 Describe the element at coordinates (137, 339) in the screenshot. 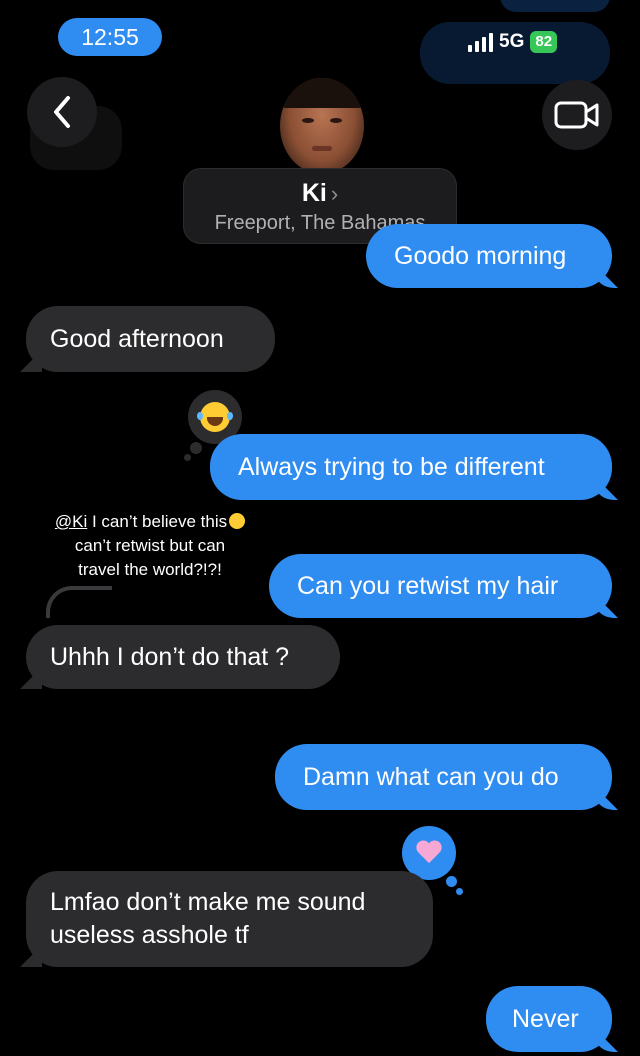

I see `message-text: Good afternoon` at that location.